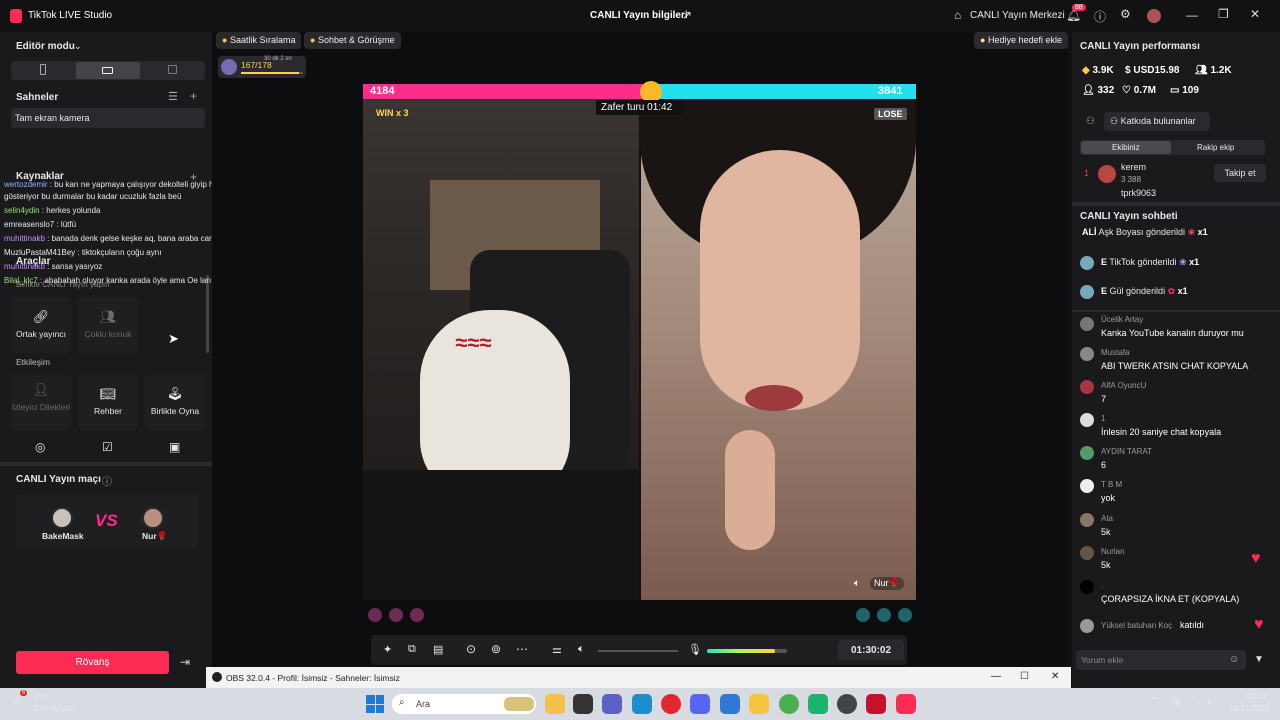  Describe the element at coordinates (173, 96) in the screenshot. I see `list-icon: ☰` at that location.